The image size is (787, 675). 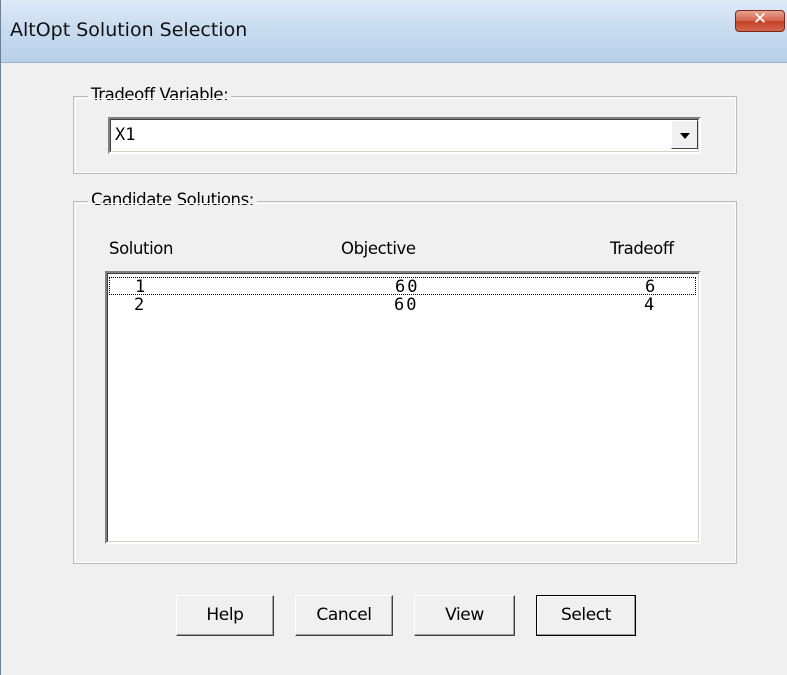 I want to click on tradeoff-variable-label: Tradeoff Variable:, so click(x=160, y=94).